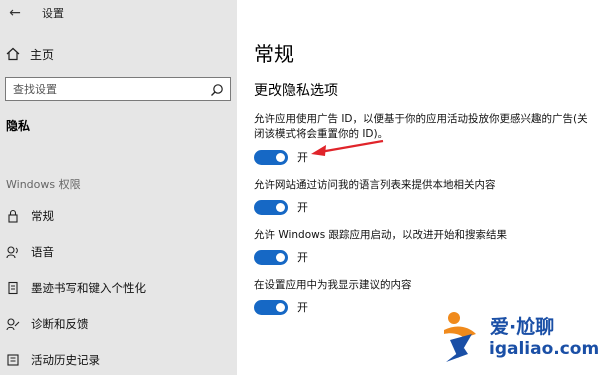  Describe the element at coordinates (60, 324) in the screenshot. I see `sidebar-item-label: 诊断和反馈` at that location.